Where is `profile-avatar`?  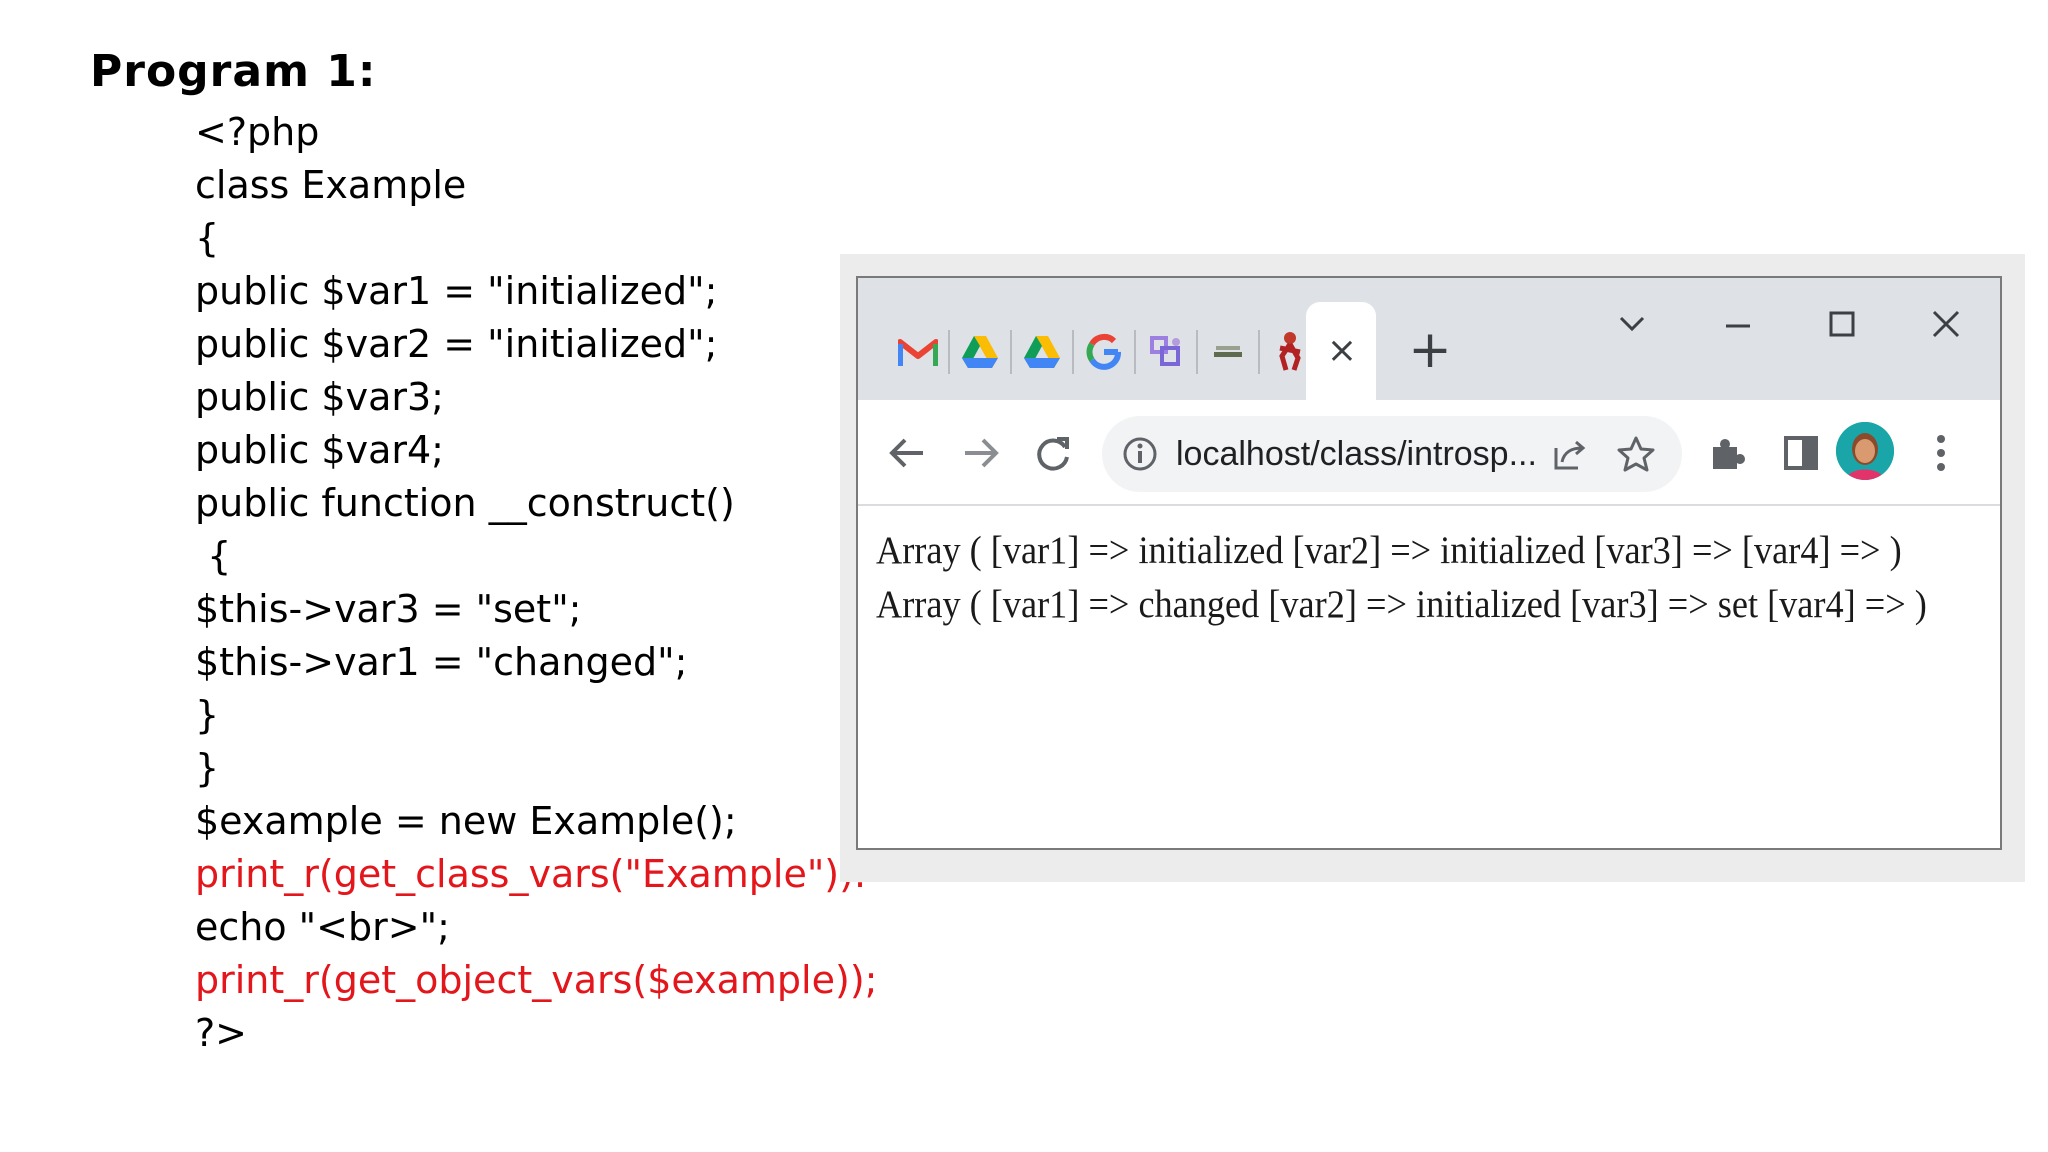 profile-avatar is located at coordinates (1865, 451).